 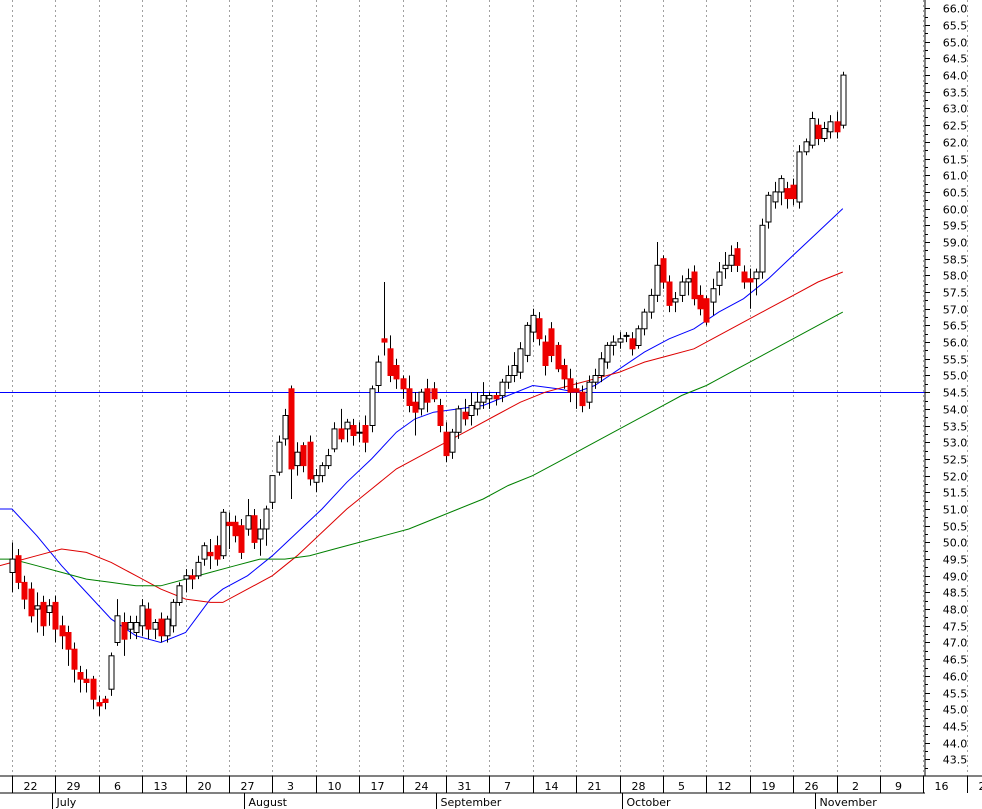 I want to click on x-tick-label: 29, so click(x=74, y=786).